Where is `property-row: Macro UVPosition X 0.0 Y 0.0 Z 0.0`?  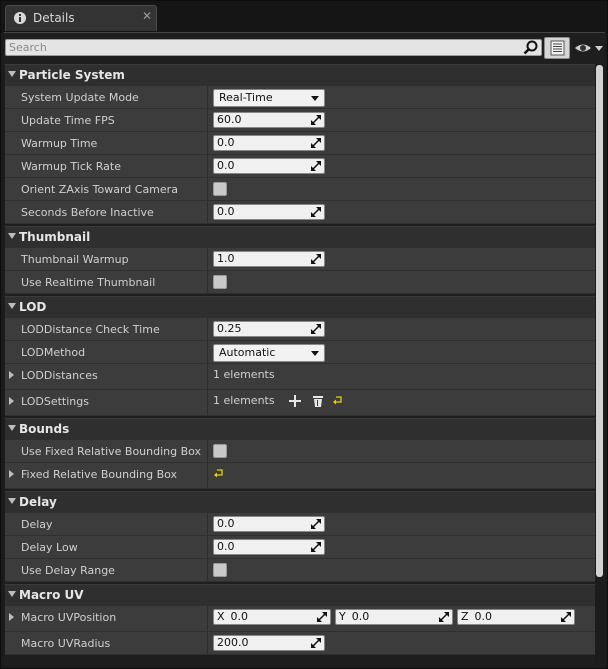
property-row: Macro UVPosition X 0.0 Y 0.0 Z 0.0 is located at coordinates (300, 619).